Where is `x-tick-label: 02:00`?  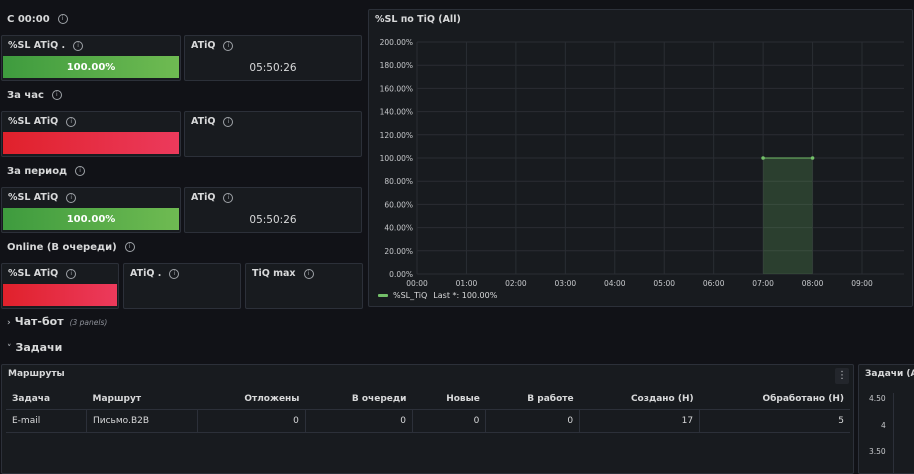 x-tick-label: 02:00 is located at coordinates (516, 283).